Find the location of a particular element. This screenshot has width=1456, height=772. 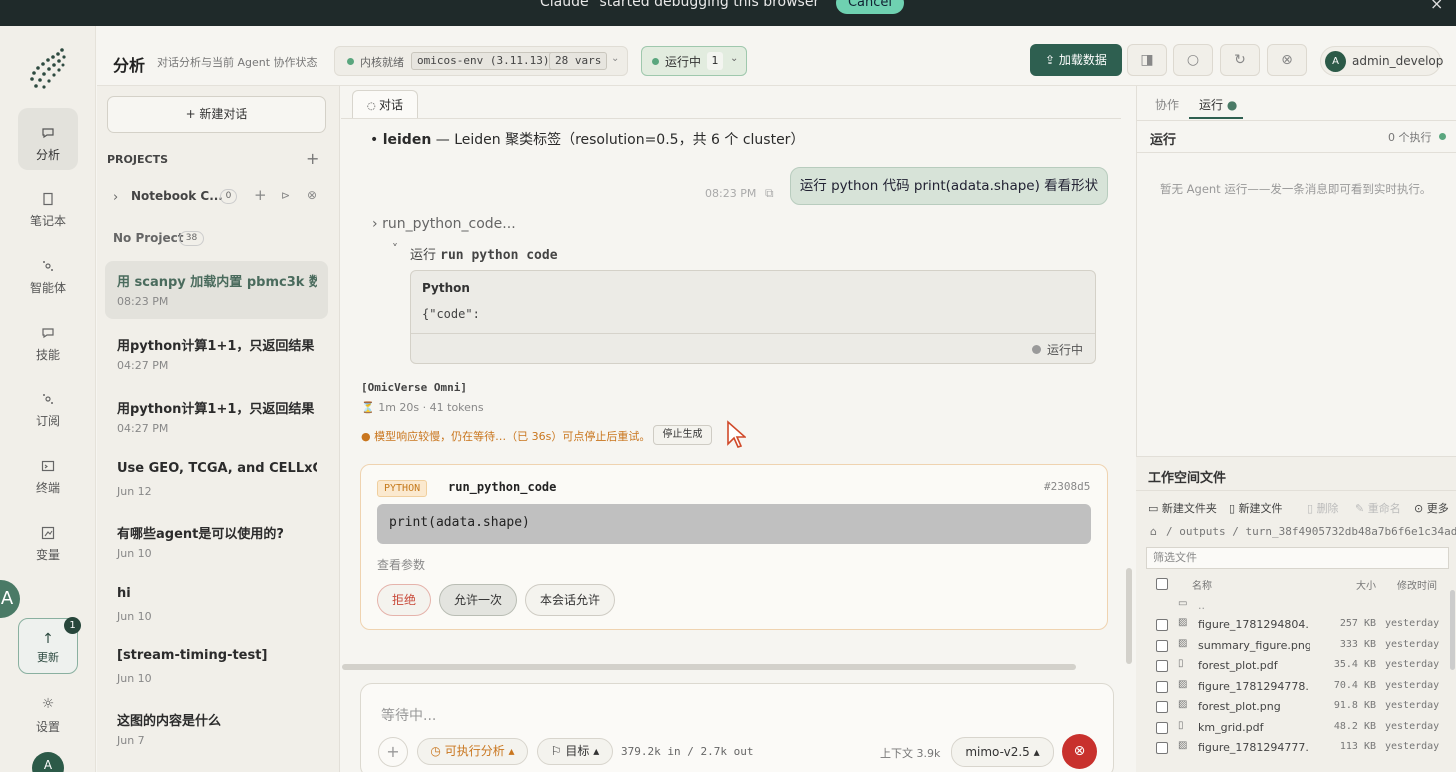

file-row: ▯ km_grid.pdf 48.2 KB yesterday is located at coordinates (1303, 728).